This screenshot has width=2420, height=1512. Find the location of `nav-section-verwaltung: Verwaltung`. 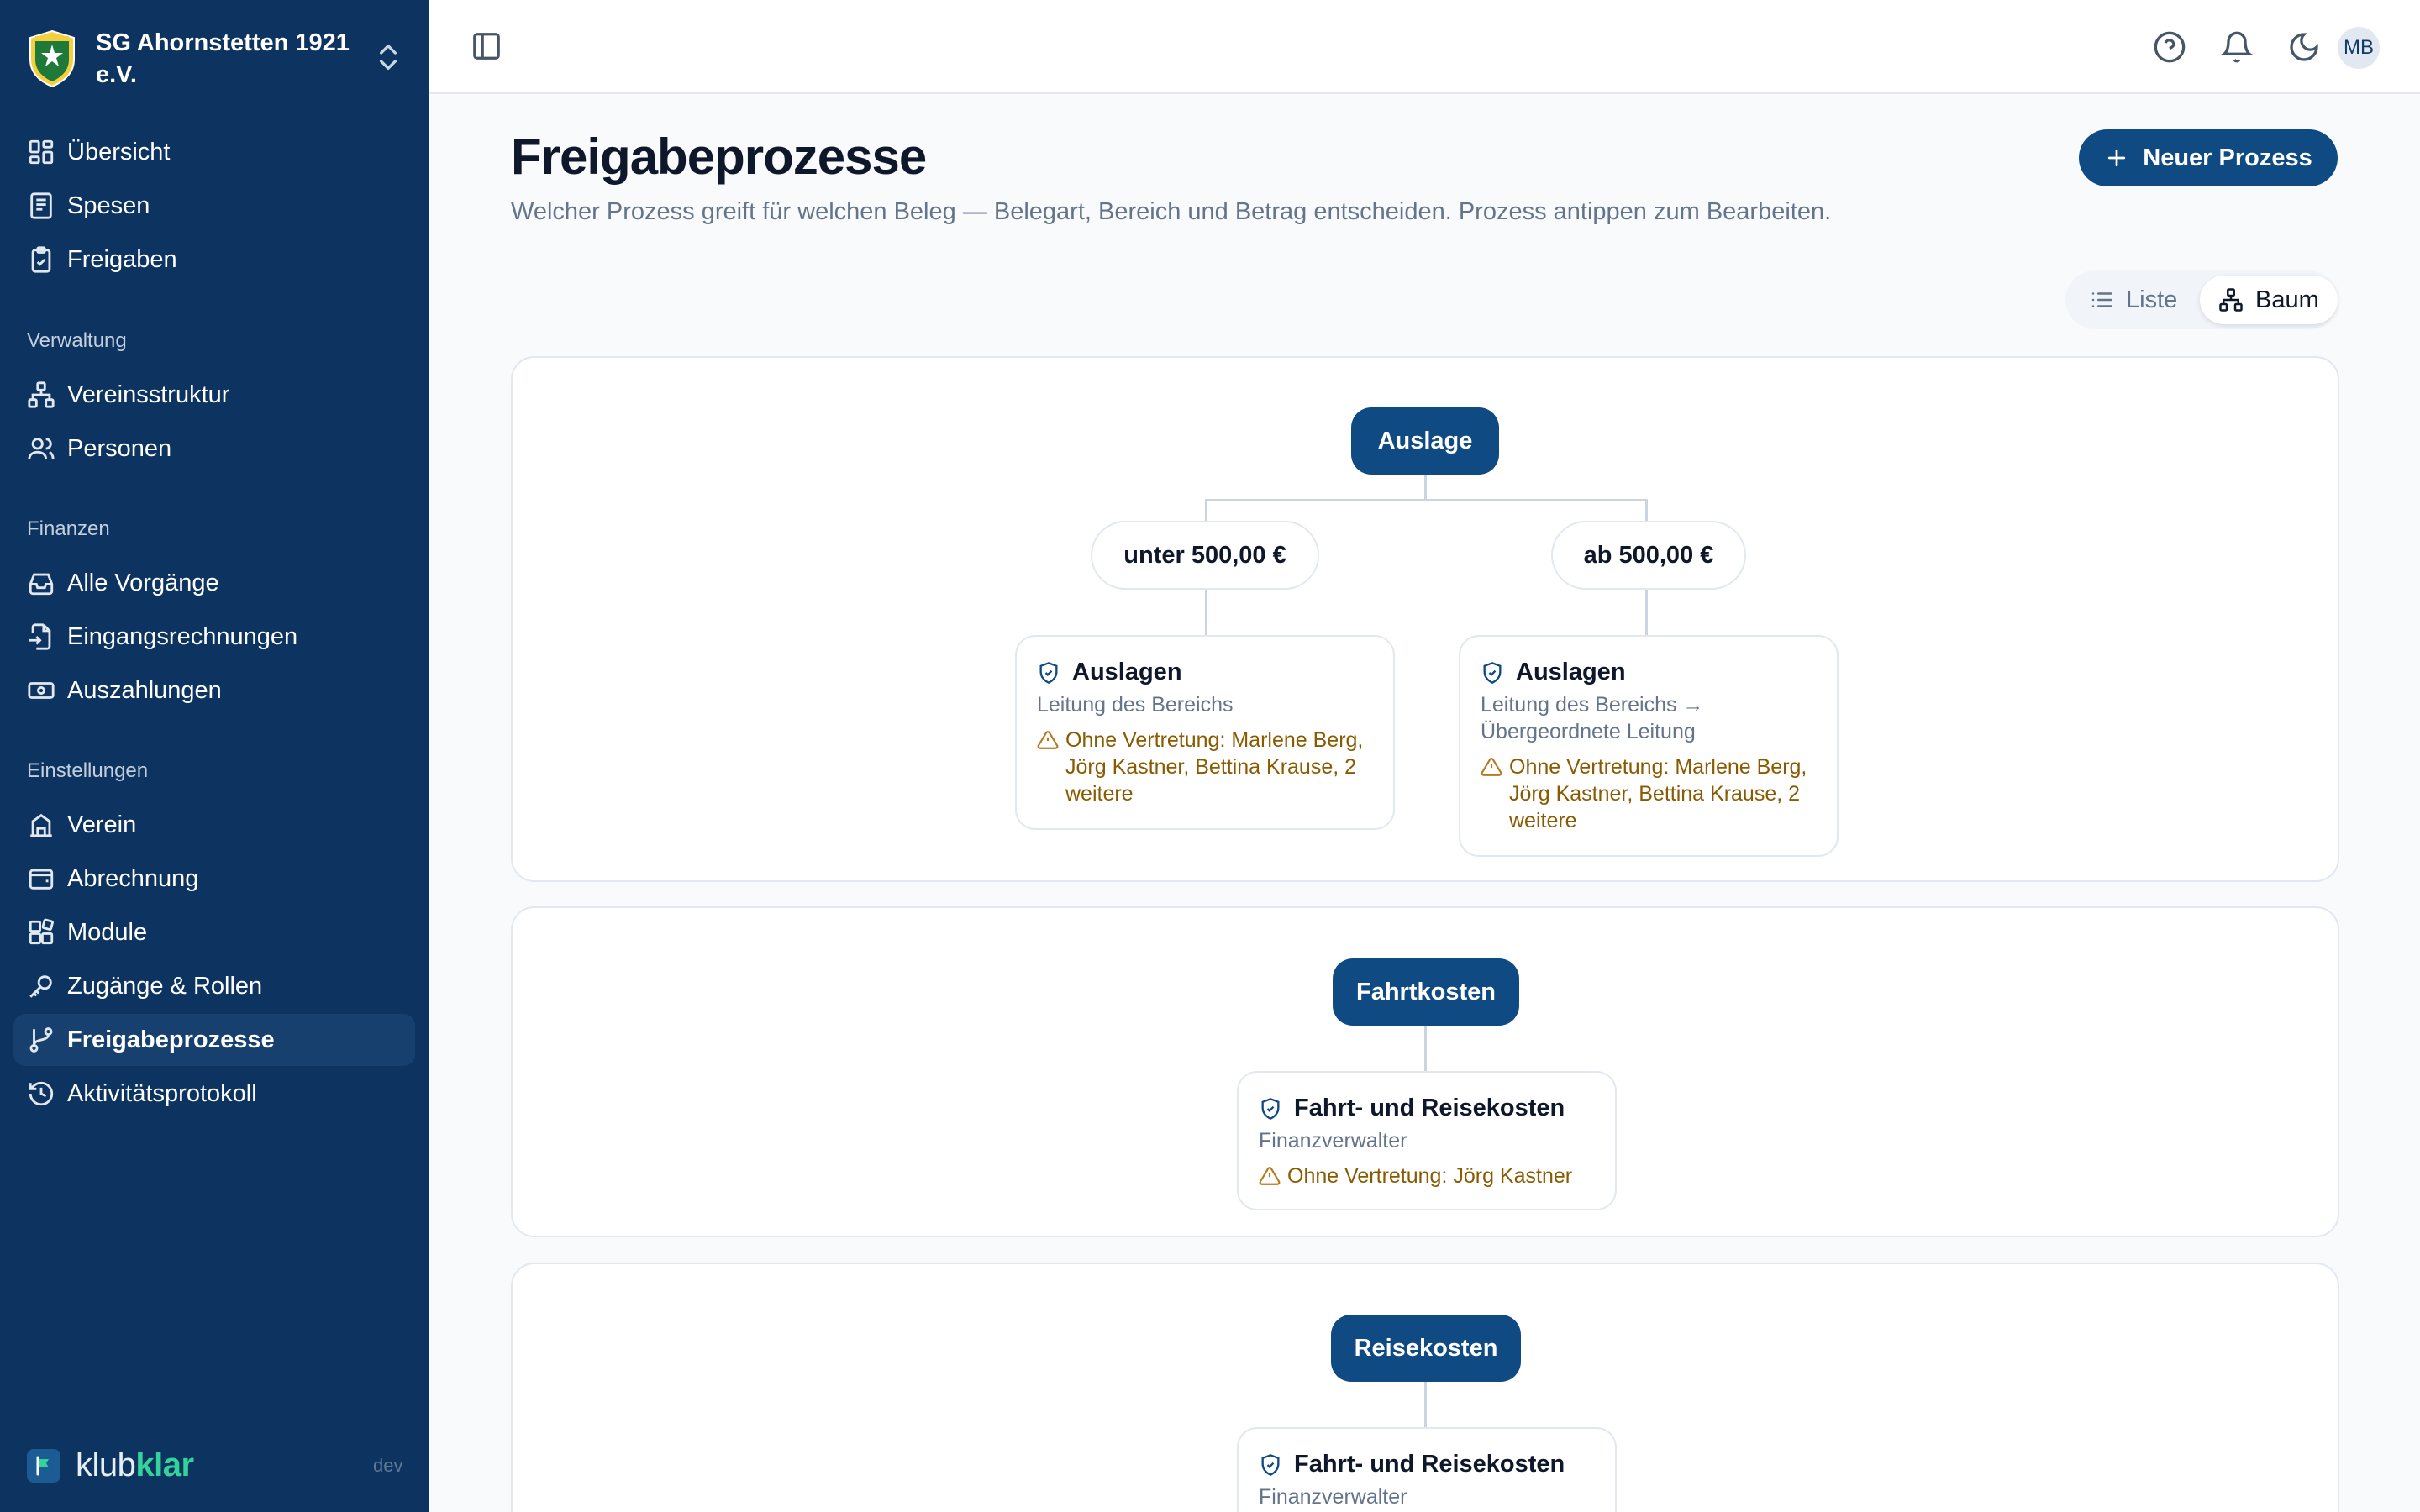

nav-section-verwaltung: Verwaltung is located at coordinates (77, 340).